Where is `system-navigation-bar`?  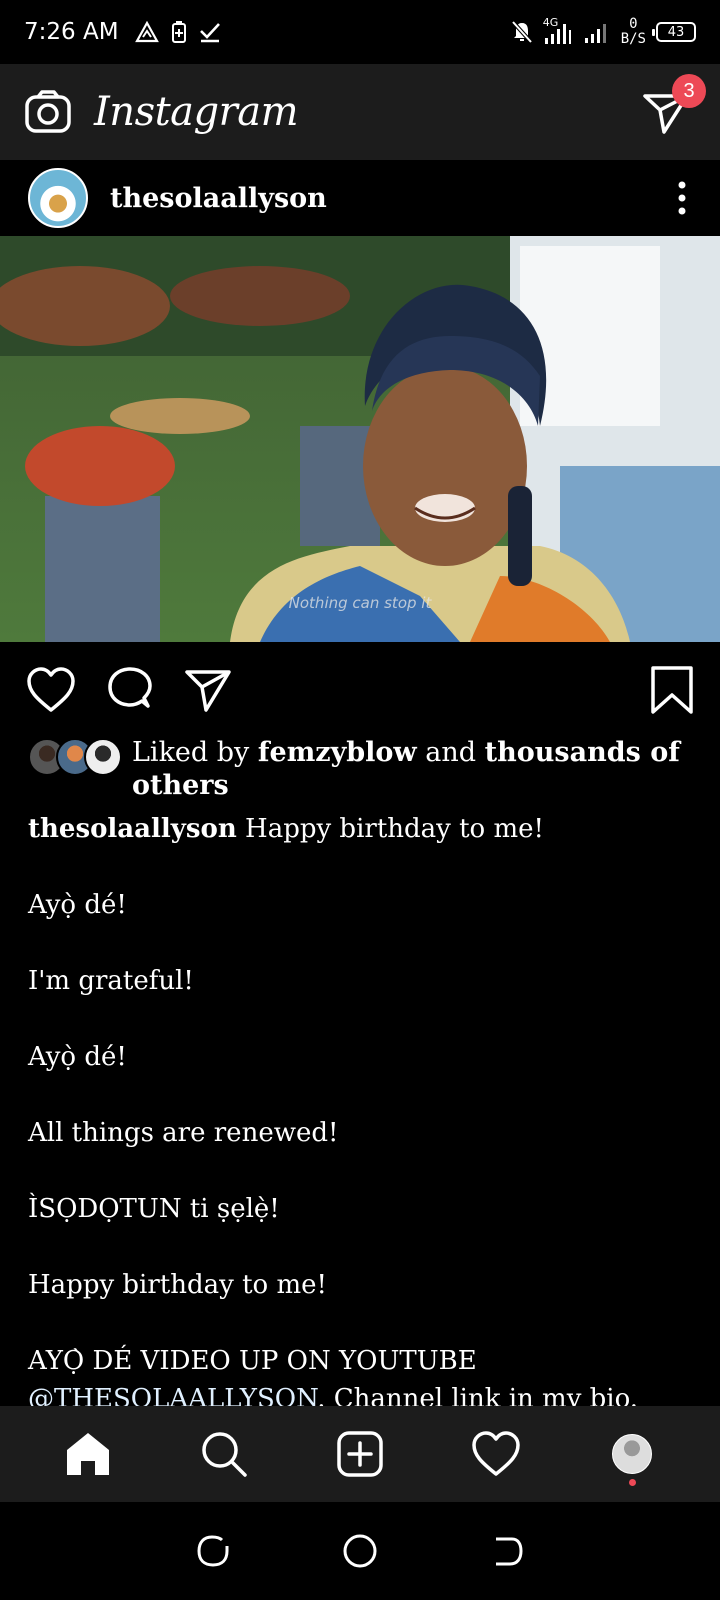
system-navigation-bar is located at coordinates (360, 1551).